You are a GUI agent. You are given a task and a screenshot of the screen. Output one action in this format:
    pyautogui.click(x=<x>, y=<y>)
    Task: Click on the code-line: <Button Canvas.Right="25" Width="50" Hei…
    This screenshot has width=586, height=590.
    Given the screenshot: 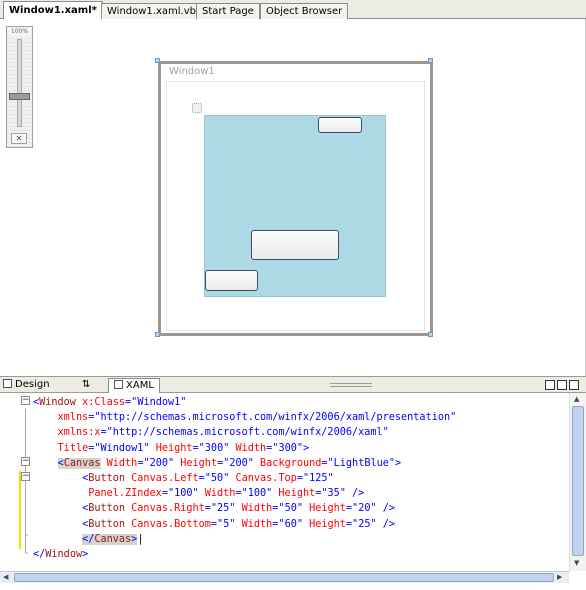 What is the action you would take?
    pyautogui.click(x=300, y=508)
    